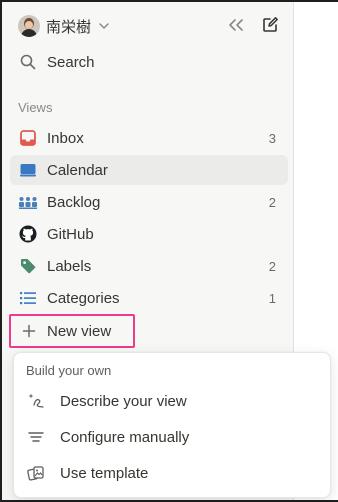 The height and width of the screenshot is (502, 338). What do you see at coordinates (149, 266) in the screenshot?
I see `view-item-labels: Labels 2` at bounding box center [149, 266].